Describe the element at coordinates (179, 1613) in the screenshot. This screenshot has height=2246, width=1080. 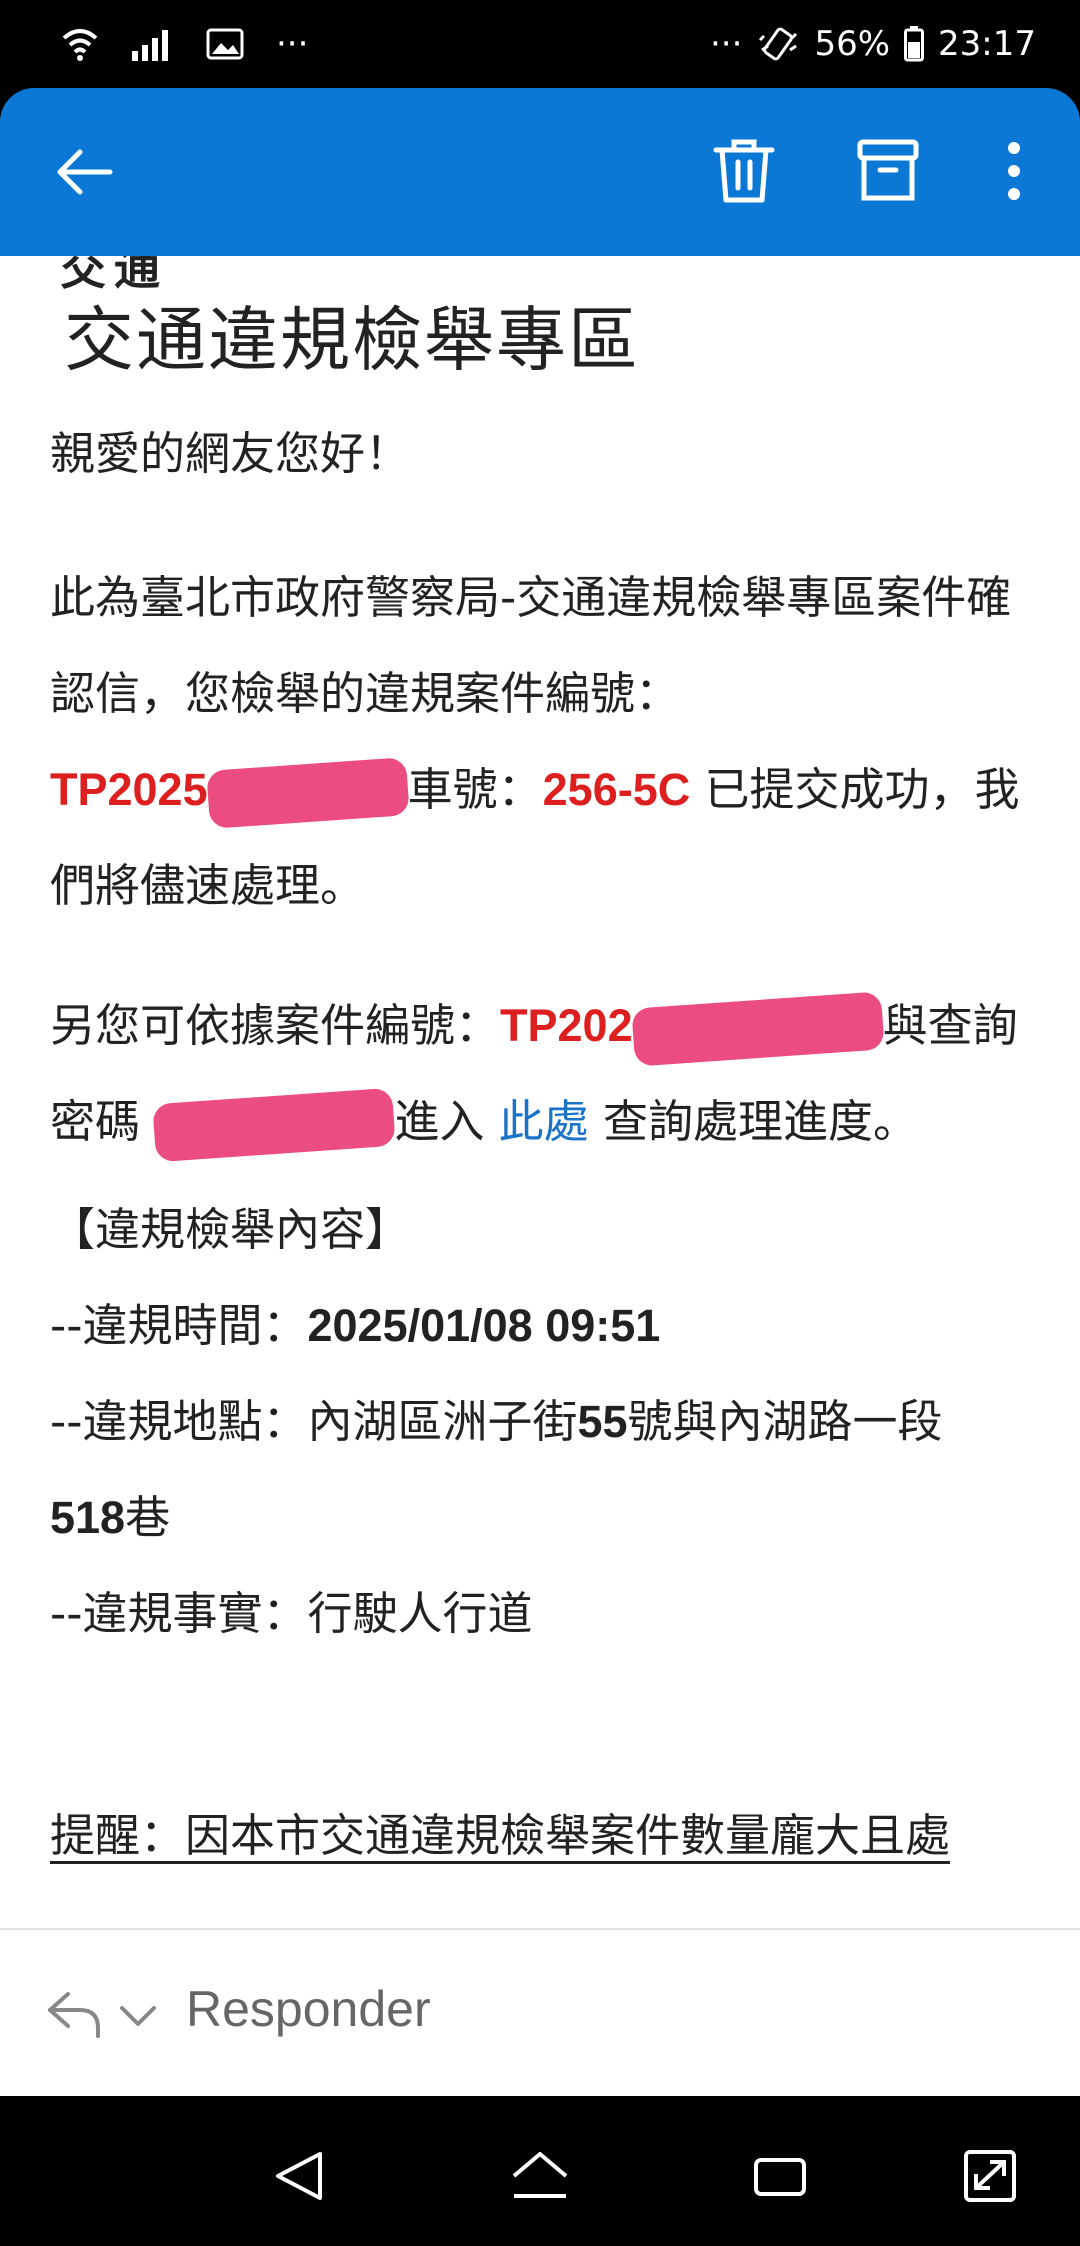
I see `fact-label: --違規事實：` at that location.